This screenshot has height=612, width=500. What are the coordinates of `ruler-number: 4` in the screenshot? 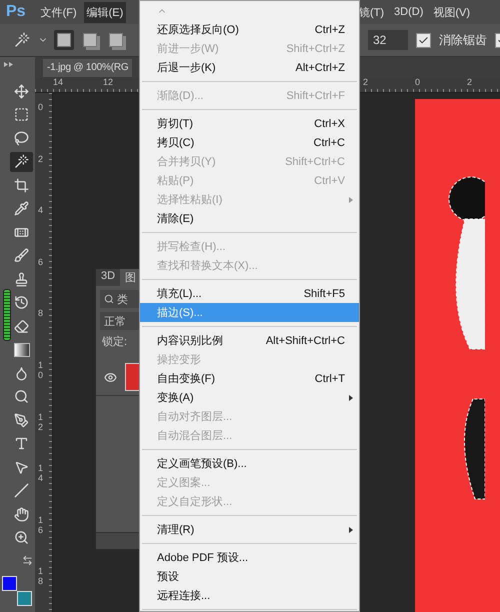 It's located at (41, 211).